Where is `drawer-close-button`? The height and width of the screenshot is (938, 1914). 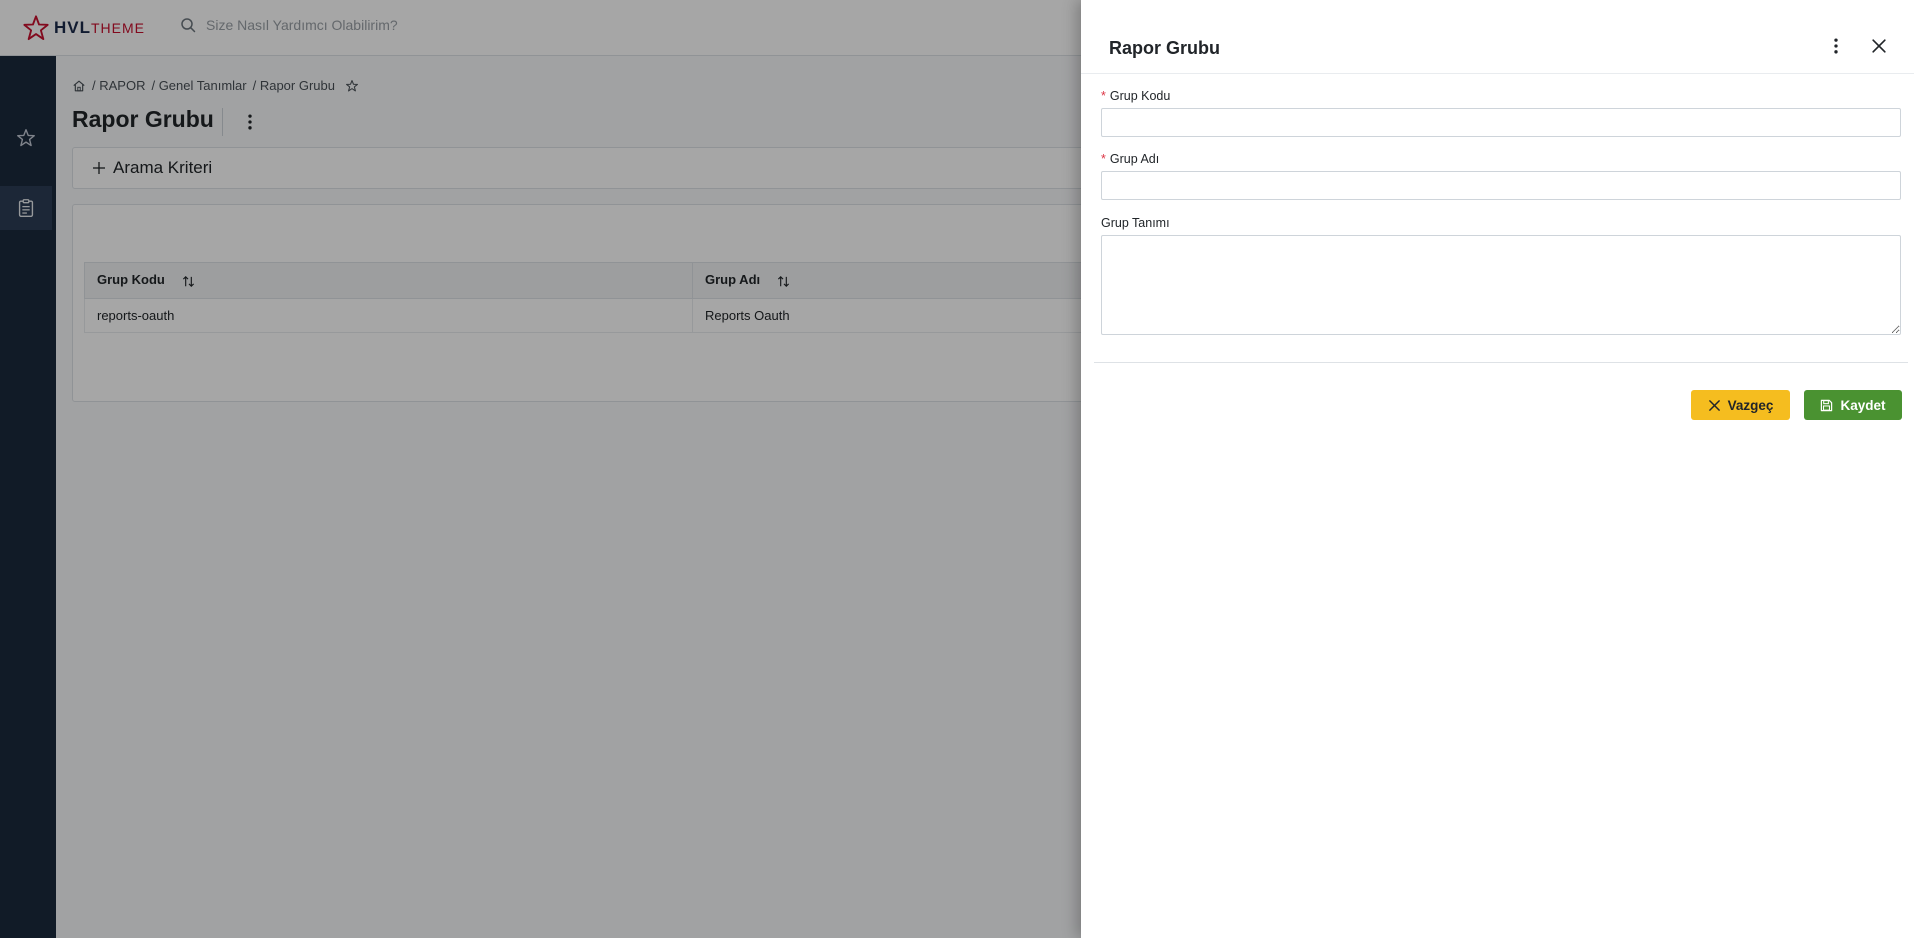
drawer-close-button is located at coordinates (1879, 46).